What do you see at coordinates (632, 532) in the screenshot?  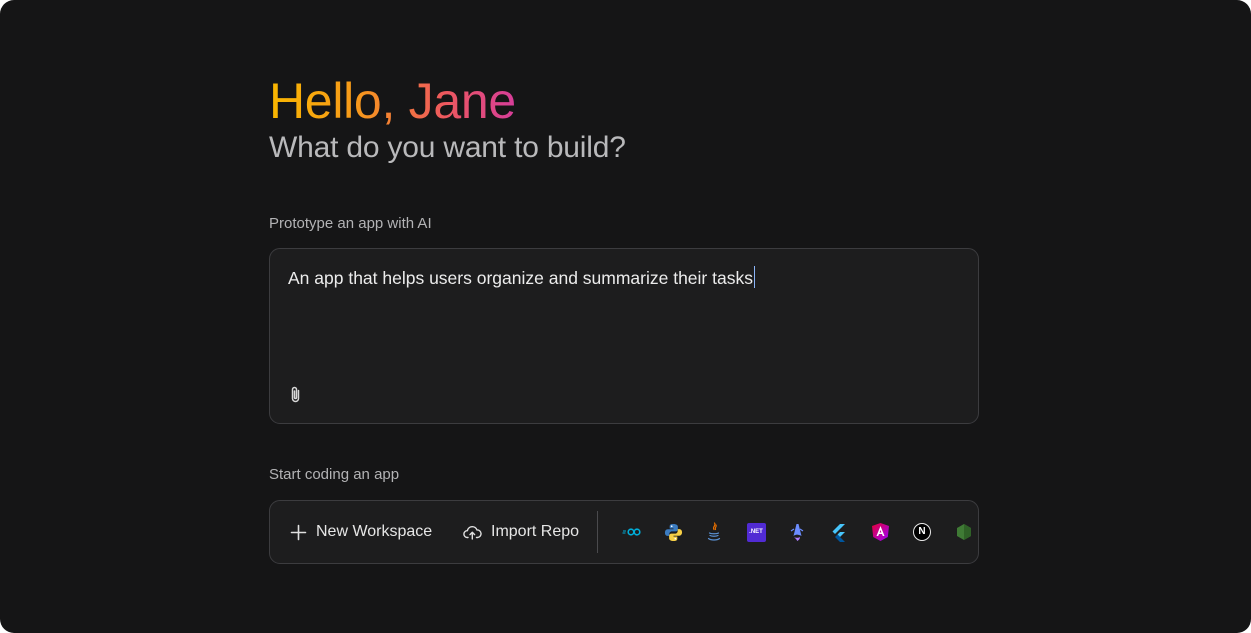 I see `go-icon` at bounding box center [632, 532].